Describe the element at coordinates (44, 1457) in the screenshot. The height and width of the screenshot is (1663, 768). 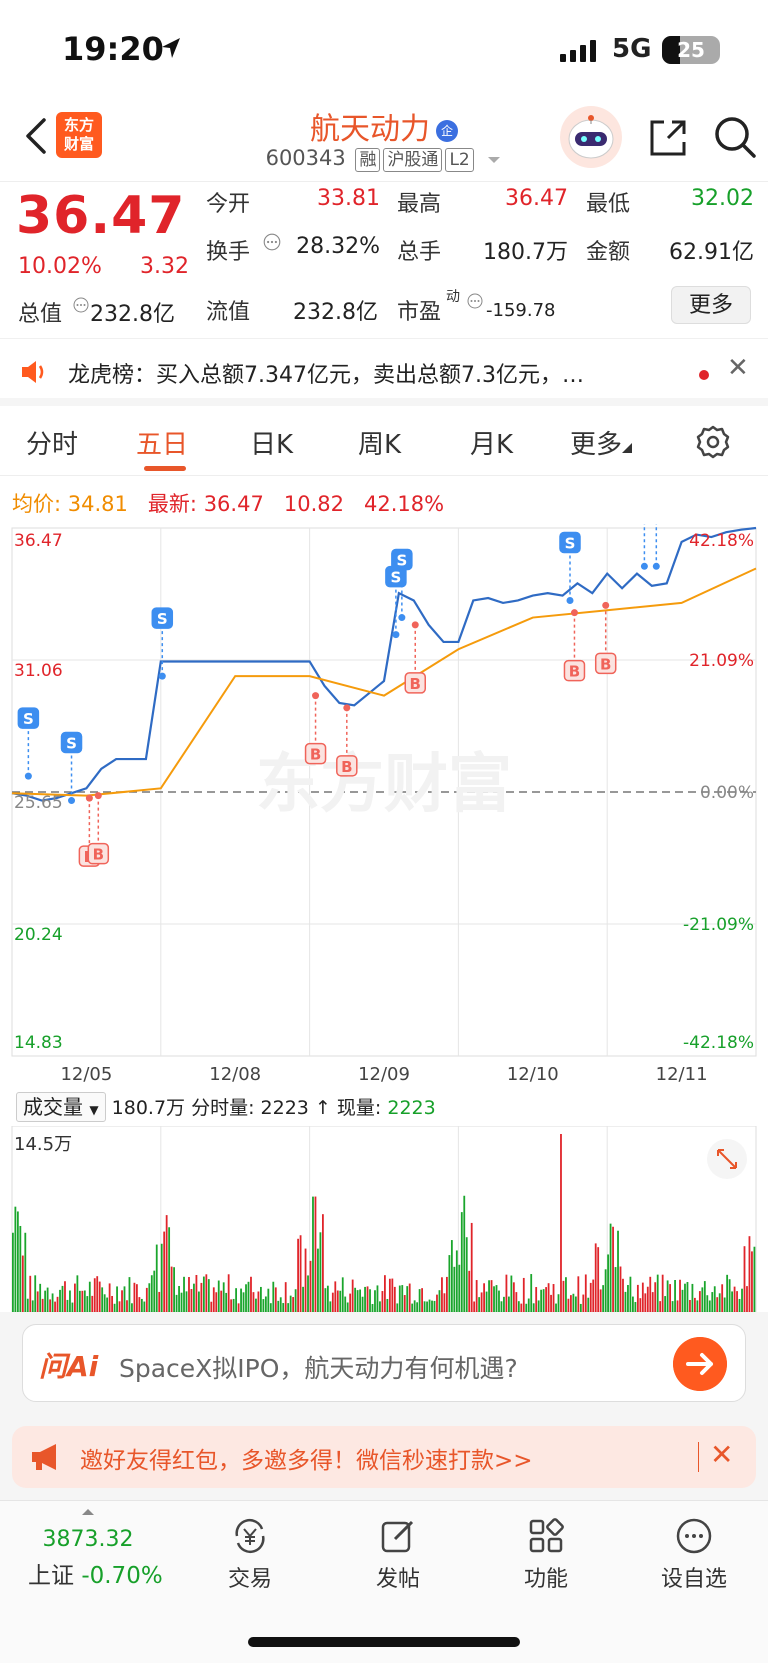
I see `megaphone-icon` at that location.